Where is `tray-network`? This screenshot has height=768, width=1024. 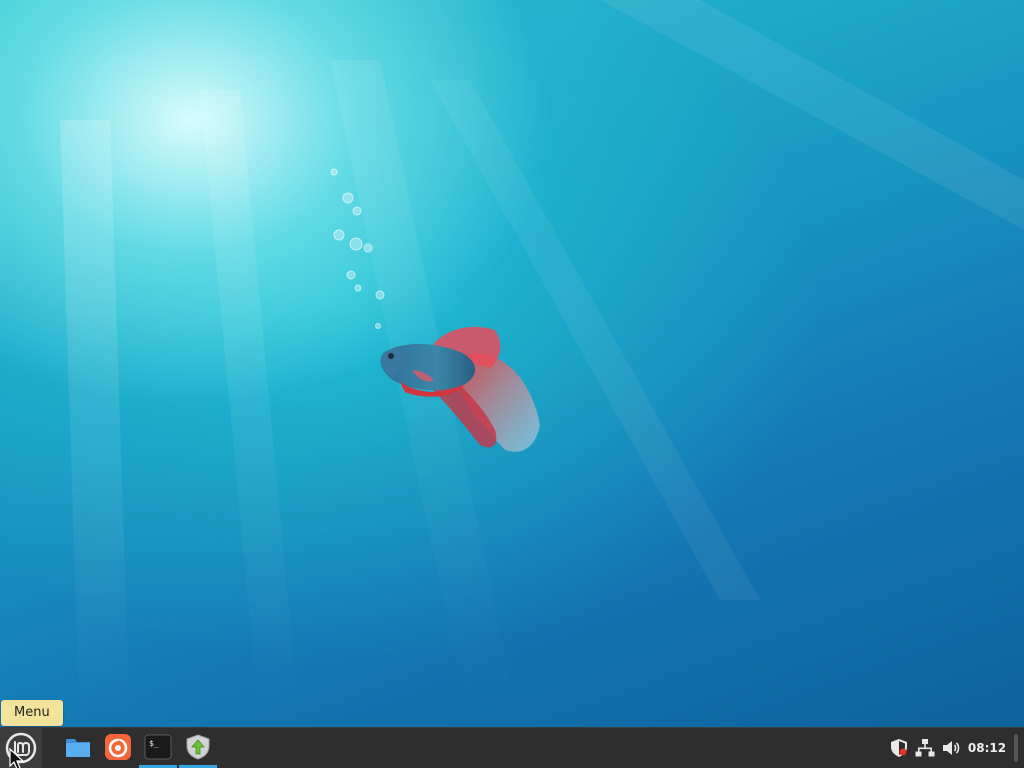
tray-network is located at coordinates (925, 748).